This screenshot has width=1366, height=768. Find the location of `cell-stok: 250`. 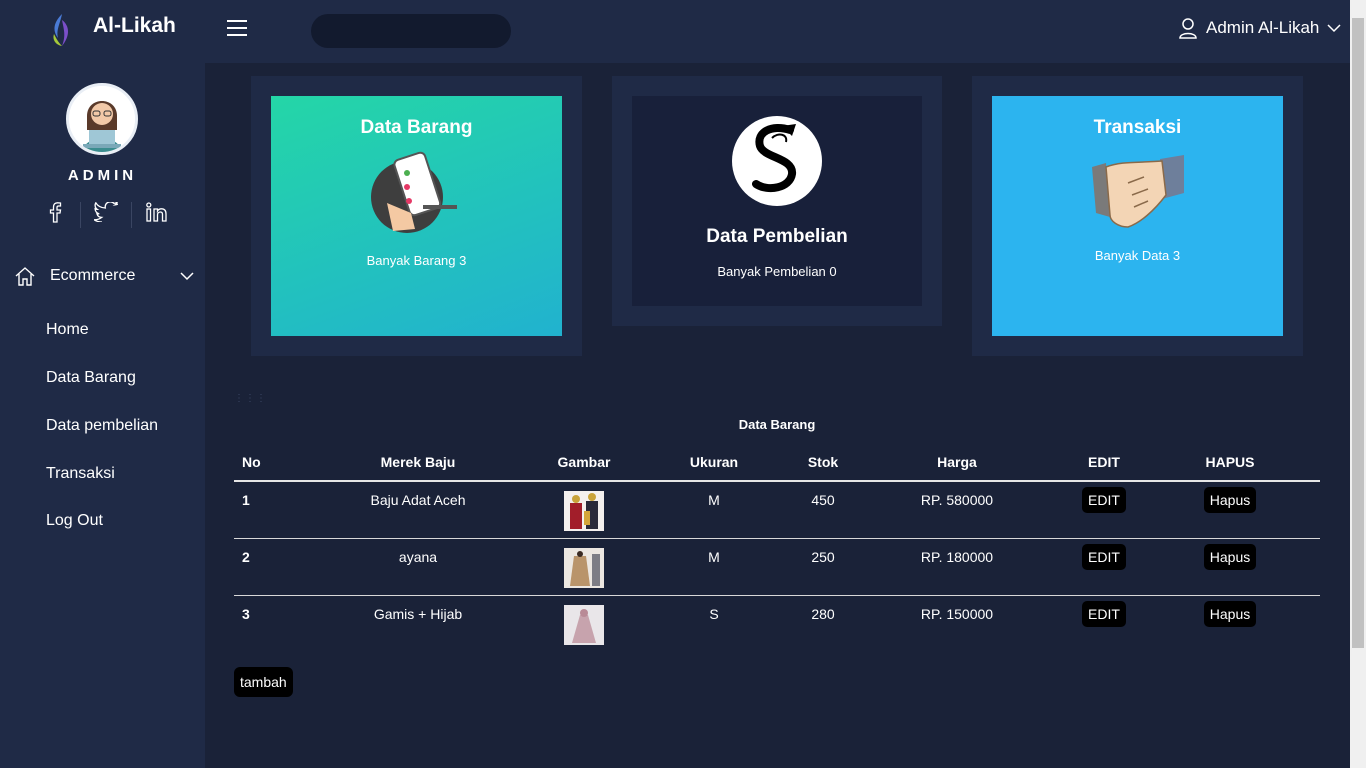

cell-stok: 250 is located at coordinates (823, 567).